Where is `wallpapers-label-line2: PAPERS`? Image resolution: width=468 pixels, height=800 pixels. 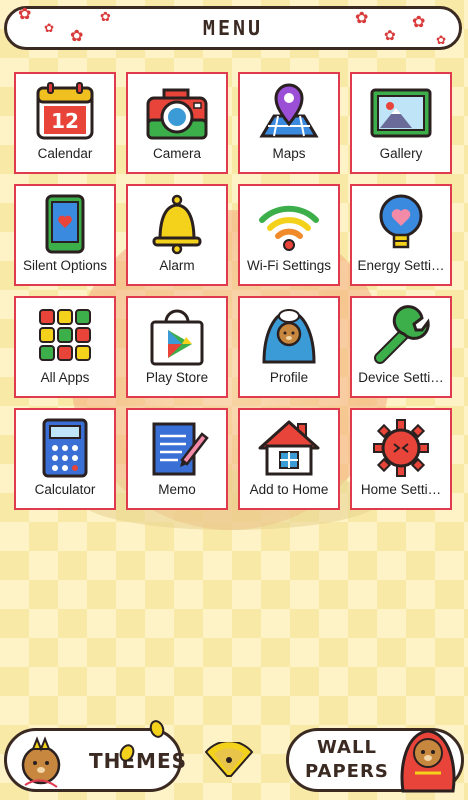 wallpapers-label-line2: PAPERS is located at coordinates (347, 771).